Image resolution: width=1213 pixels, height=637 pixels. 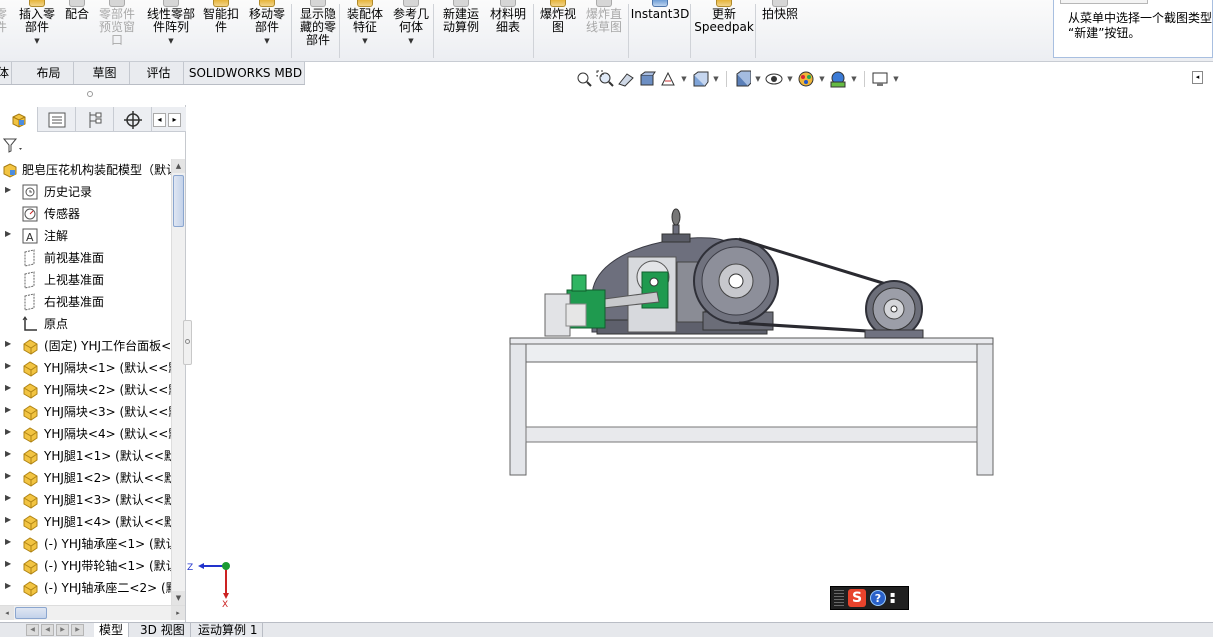 I want to click on scroll-down-button: ▼, so click(x=178, y=598).